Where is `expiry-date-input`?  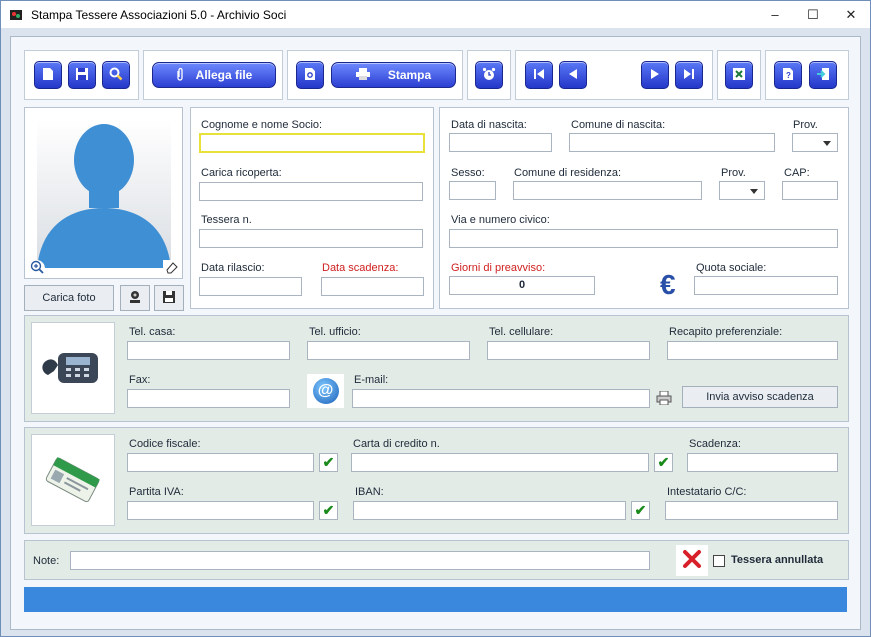 expiry-date-input is located at coordinates (372, 286).